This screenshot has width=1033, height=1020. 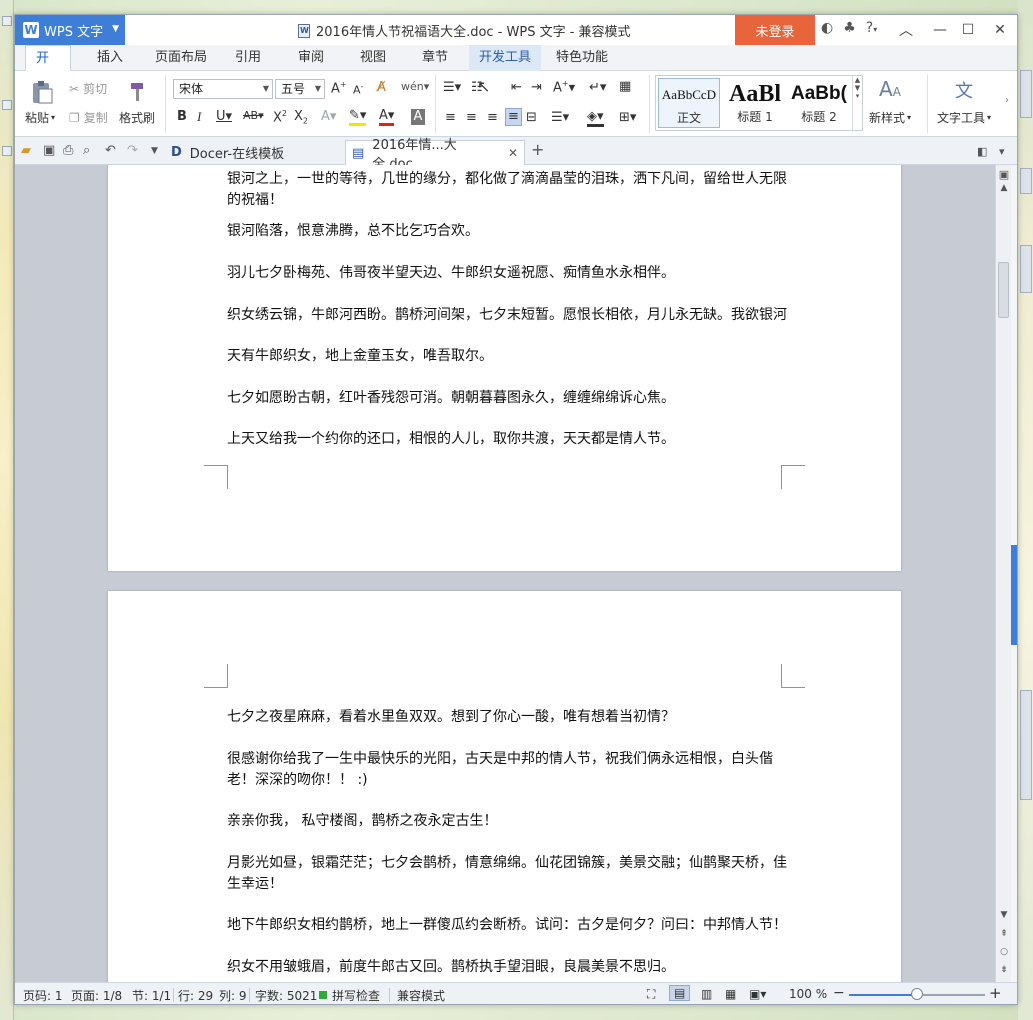 I want to click on font-color-icon: A▾, so click(x=387, y=117).